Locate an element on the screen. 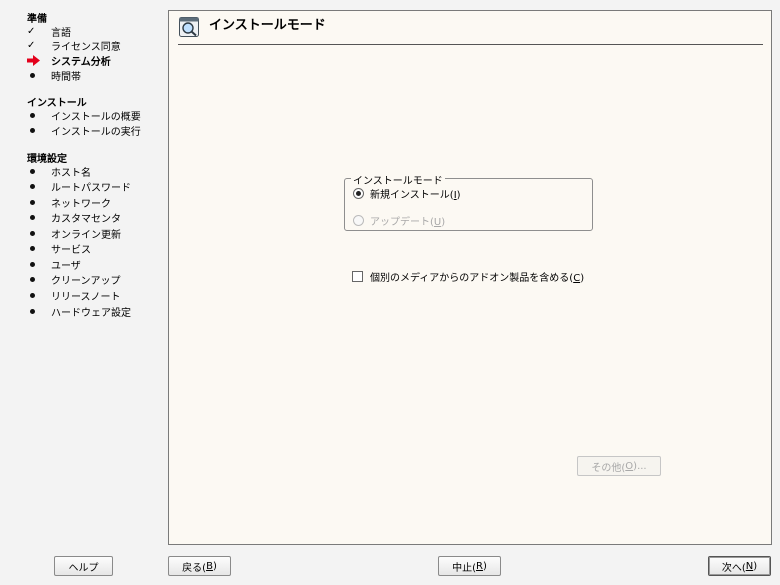 The height and width of the screenshot is (585, 780). radio-new-install: 新規インストール(I) is located at coordinates (407, 193).